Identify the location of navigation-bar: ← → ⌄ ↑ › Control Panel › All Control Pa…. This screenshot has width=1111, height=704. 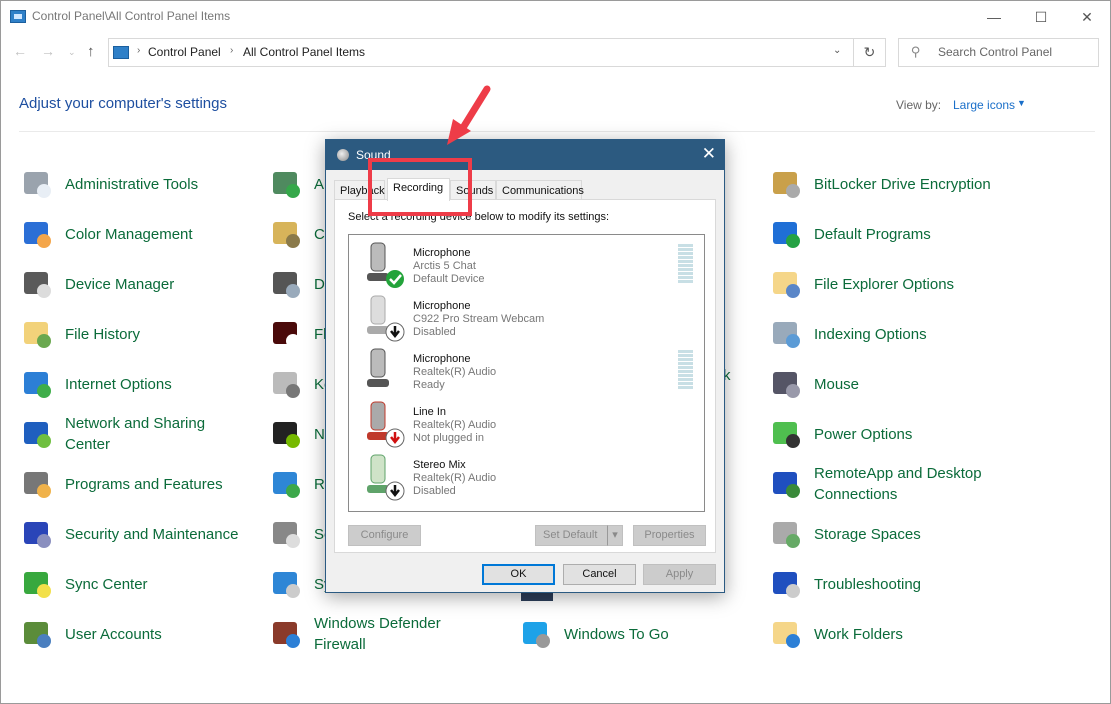
(555, 53).